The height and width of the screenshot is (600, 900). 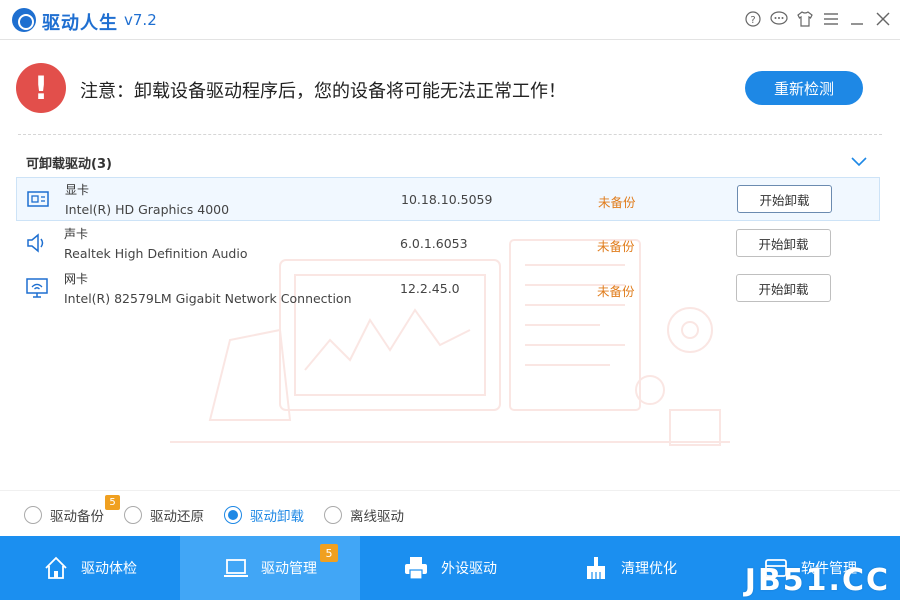 I want to click on driver-category: 显卡, so click(x=77, y=190).